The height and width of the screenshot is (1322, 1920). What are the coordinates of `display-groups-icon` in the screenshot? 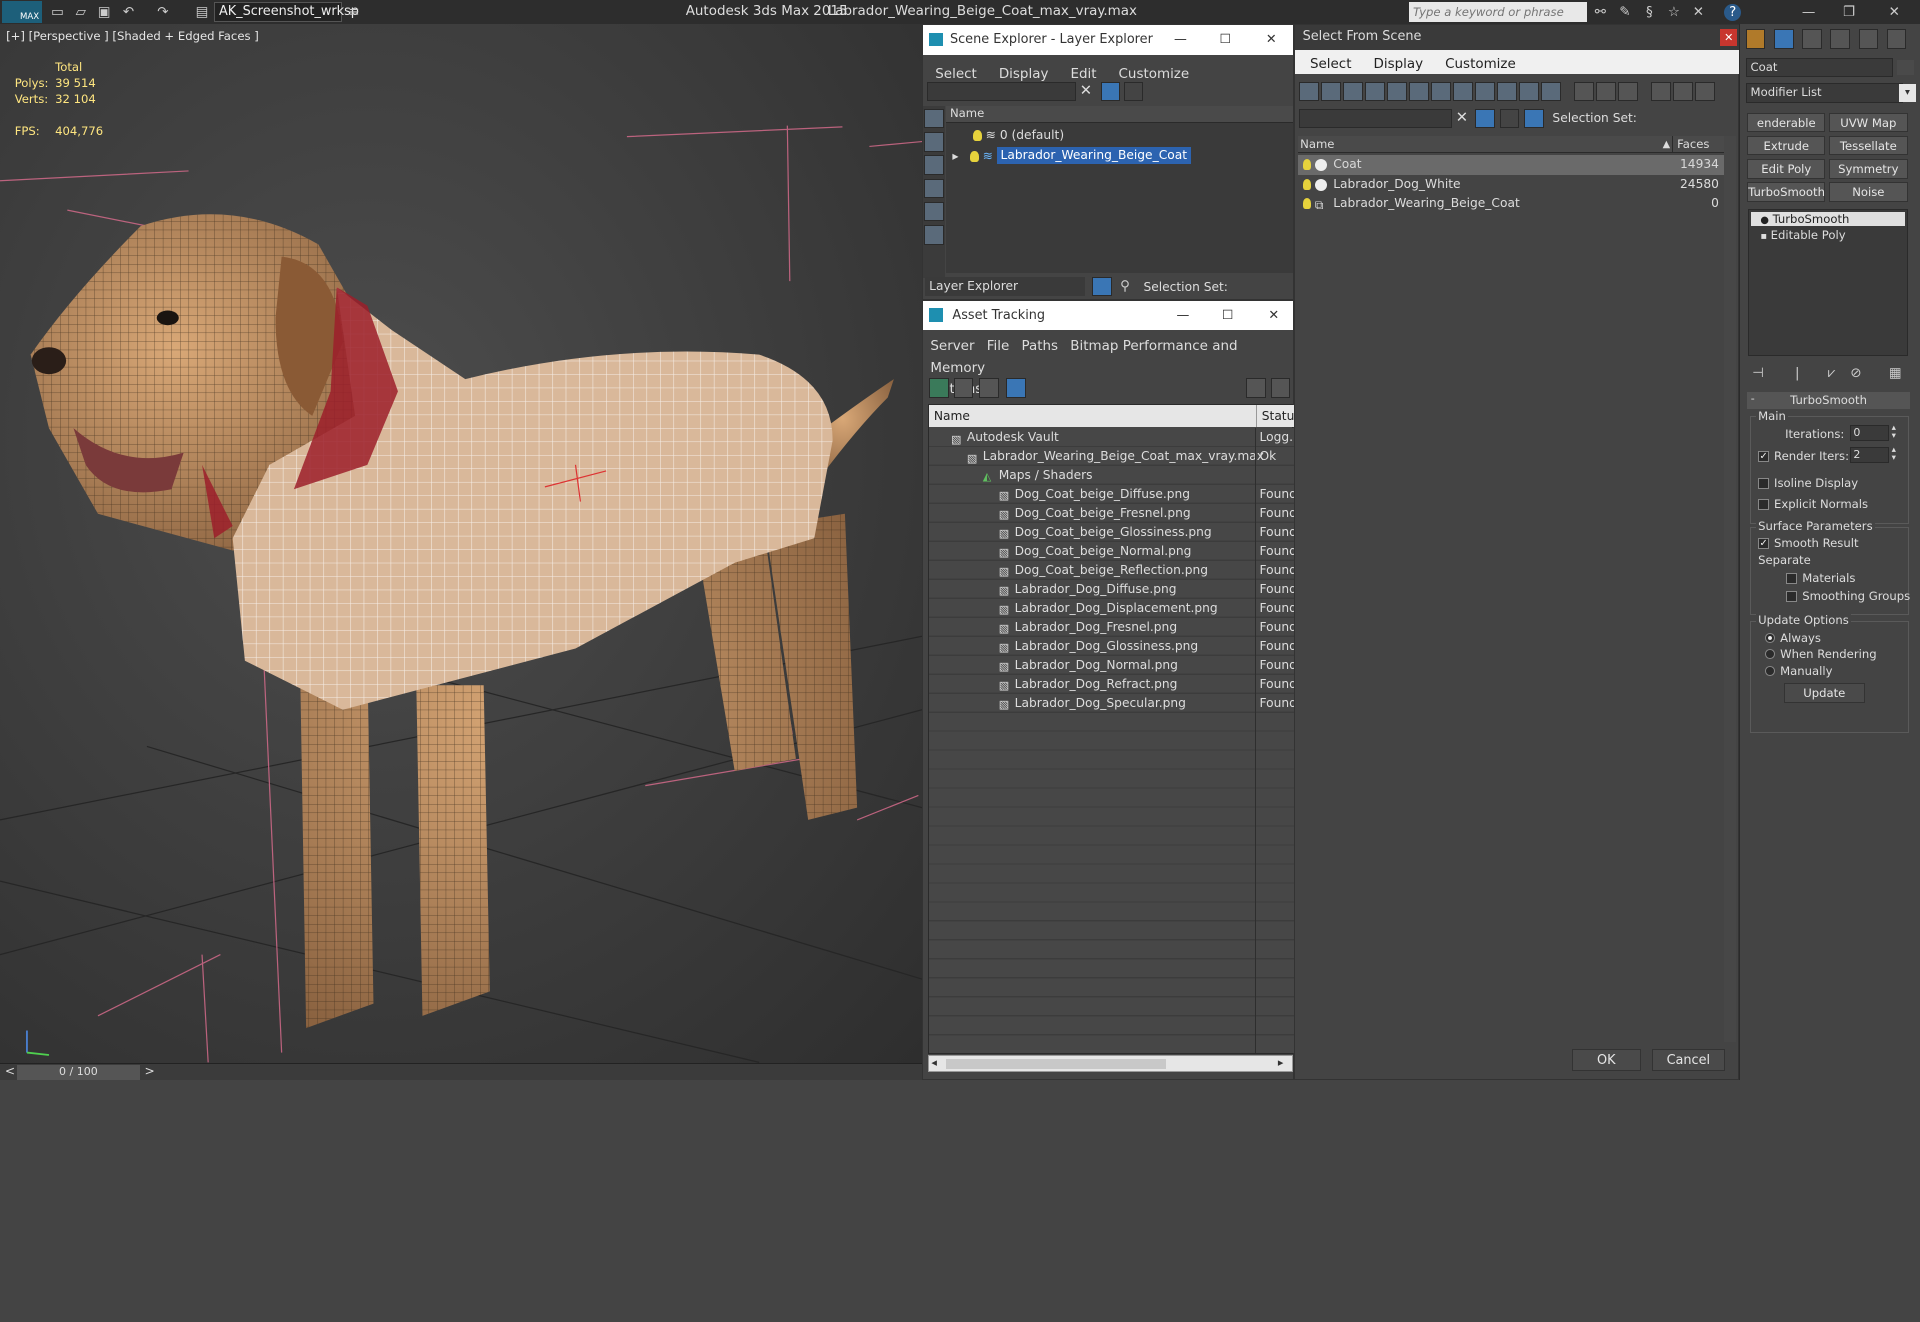 It's located at (1441, 91).